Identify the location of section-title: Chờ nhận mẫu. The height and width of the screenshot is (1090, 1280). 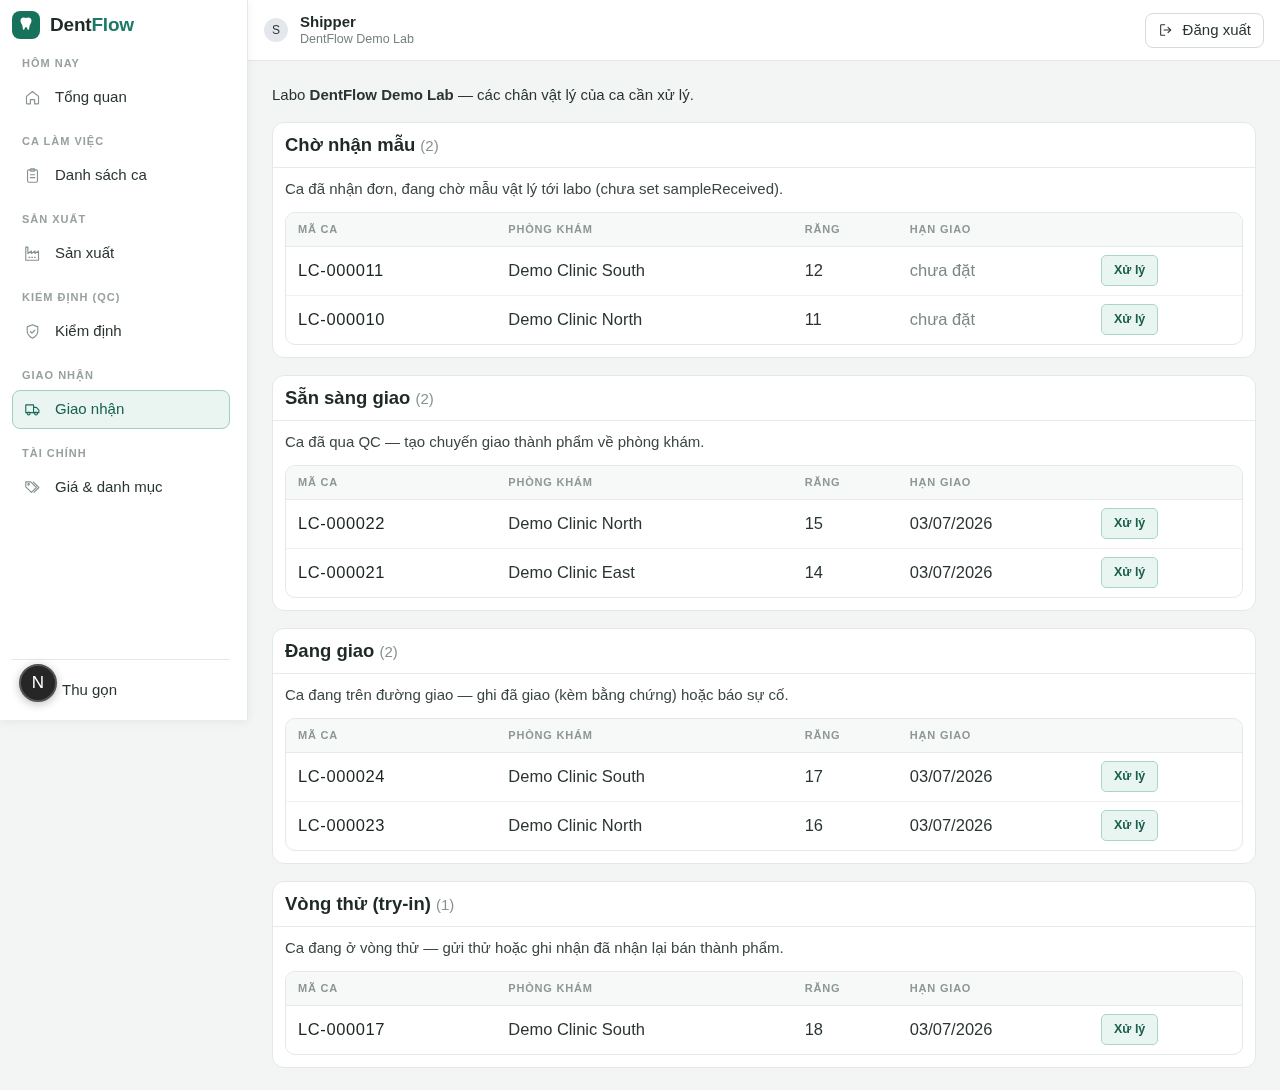
(350, 145).